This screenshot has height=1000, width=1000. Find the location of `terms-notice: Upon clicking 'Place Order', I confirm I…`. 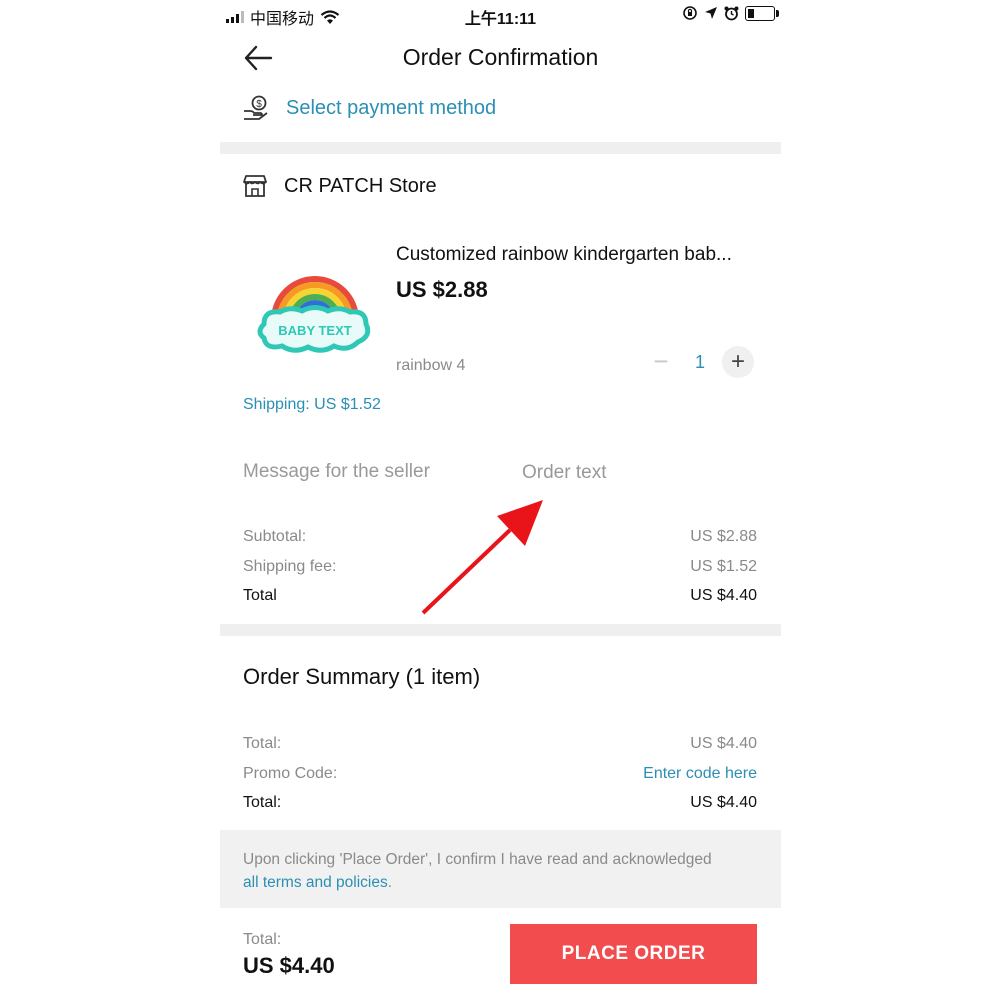

terms-notice: Upon clicking 'Place Order', I confirm I… is located at coordinates (500, 869).